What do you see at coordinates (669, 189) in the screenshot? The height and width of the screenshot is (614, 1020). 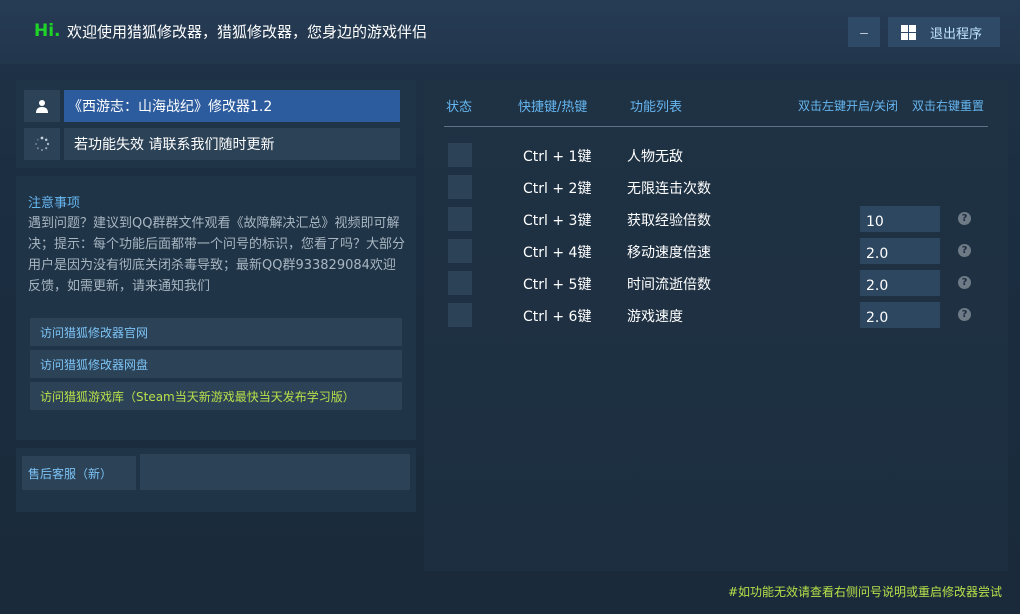 I see `feature-name: 无限连击次数` at bounding box center [669, 189].